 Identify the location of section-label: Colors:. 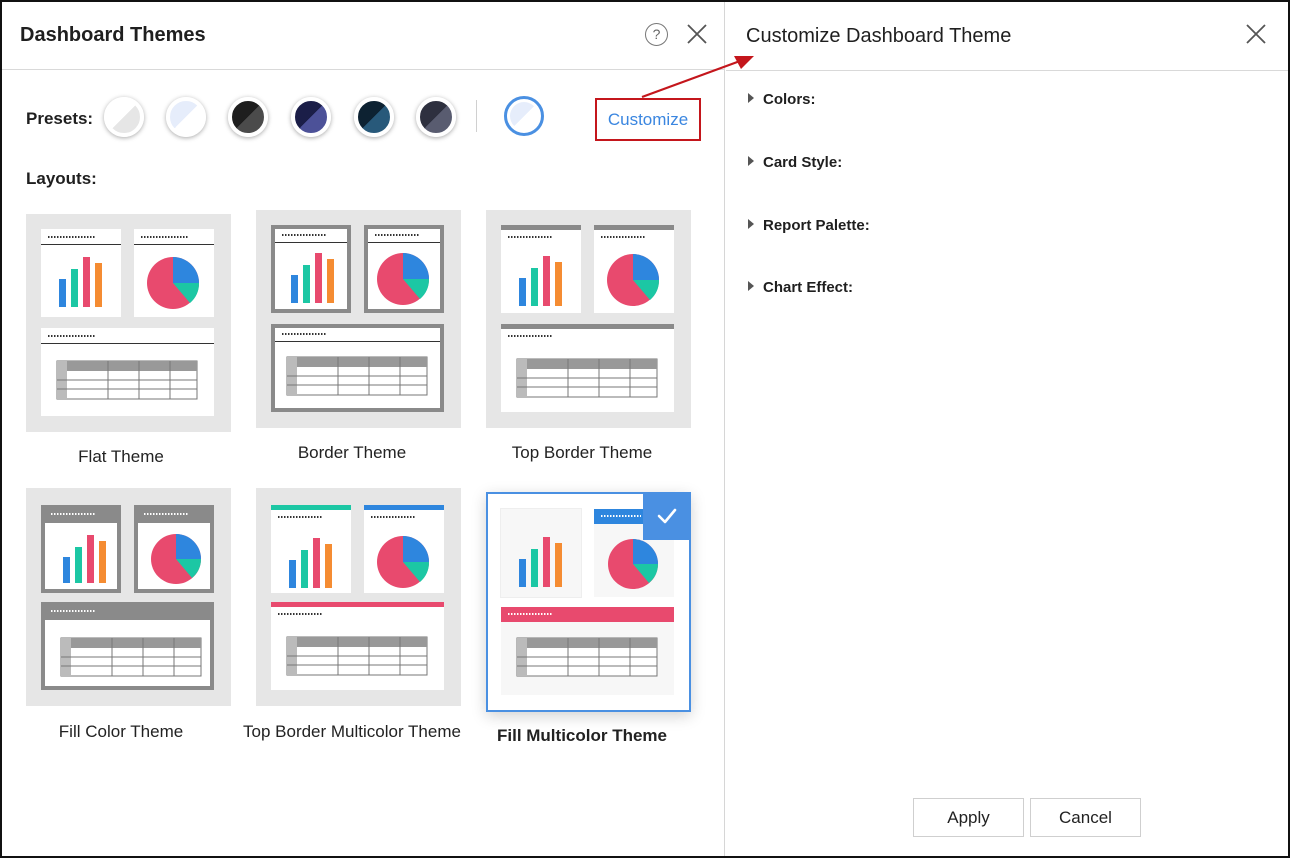
(789, 99).